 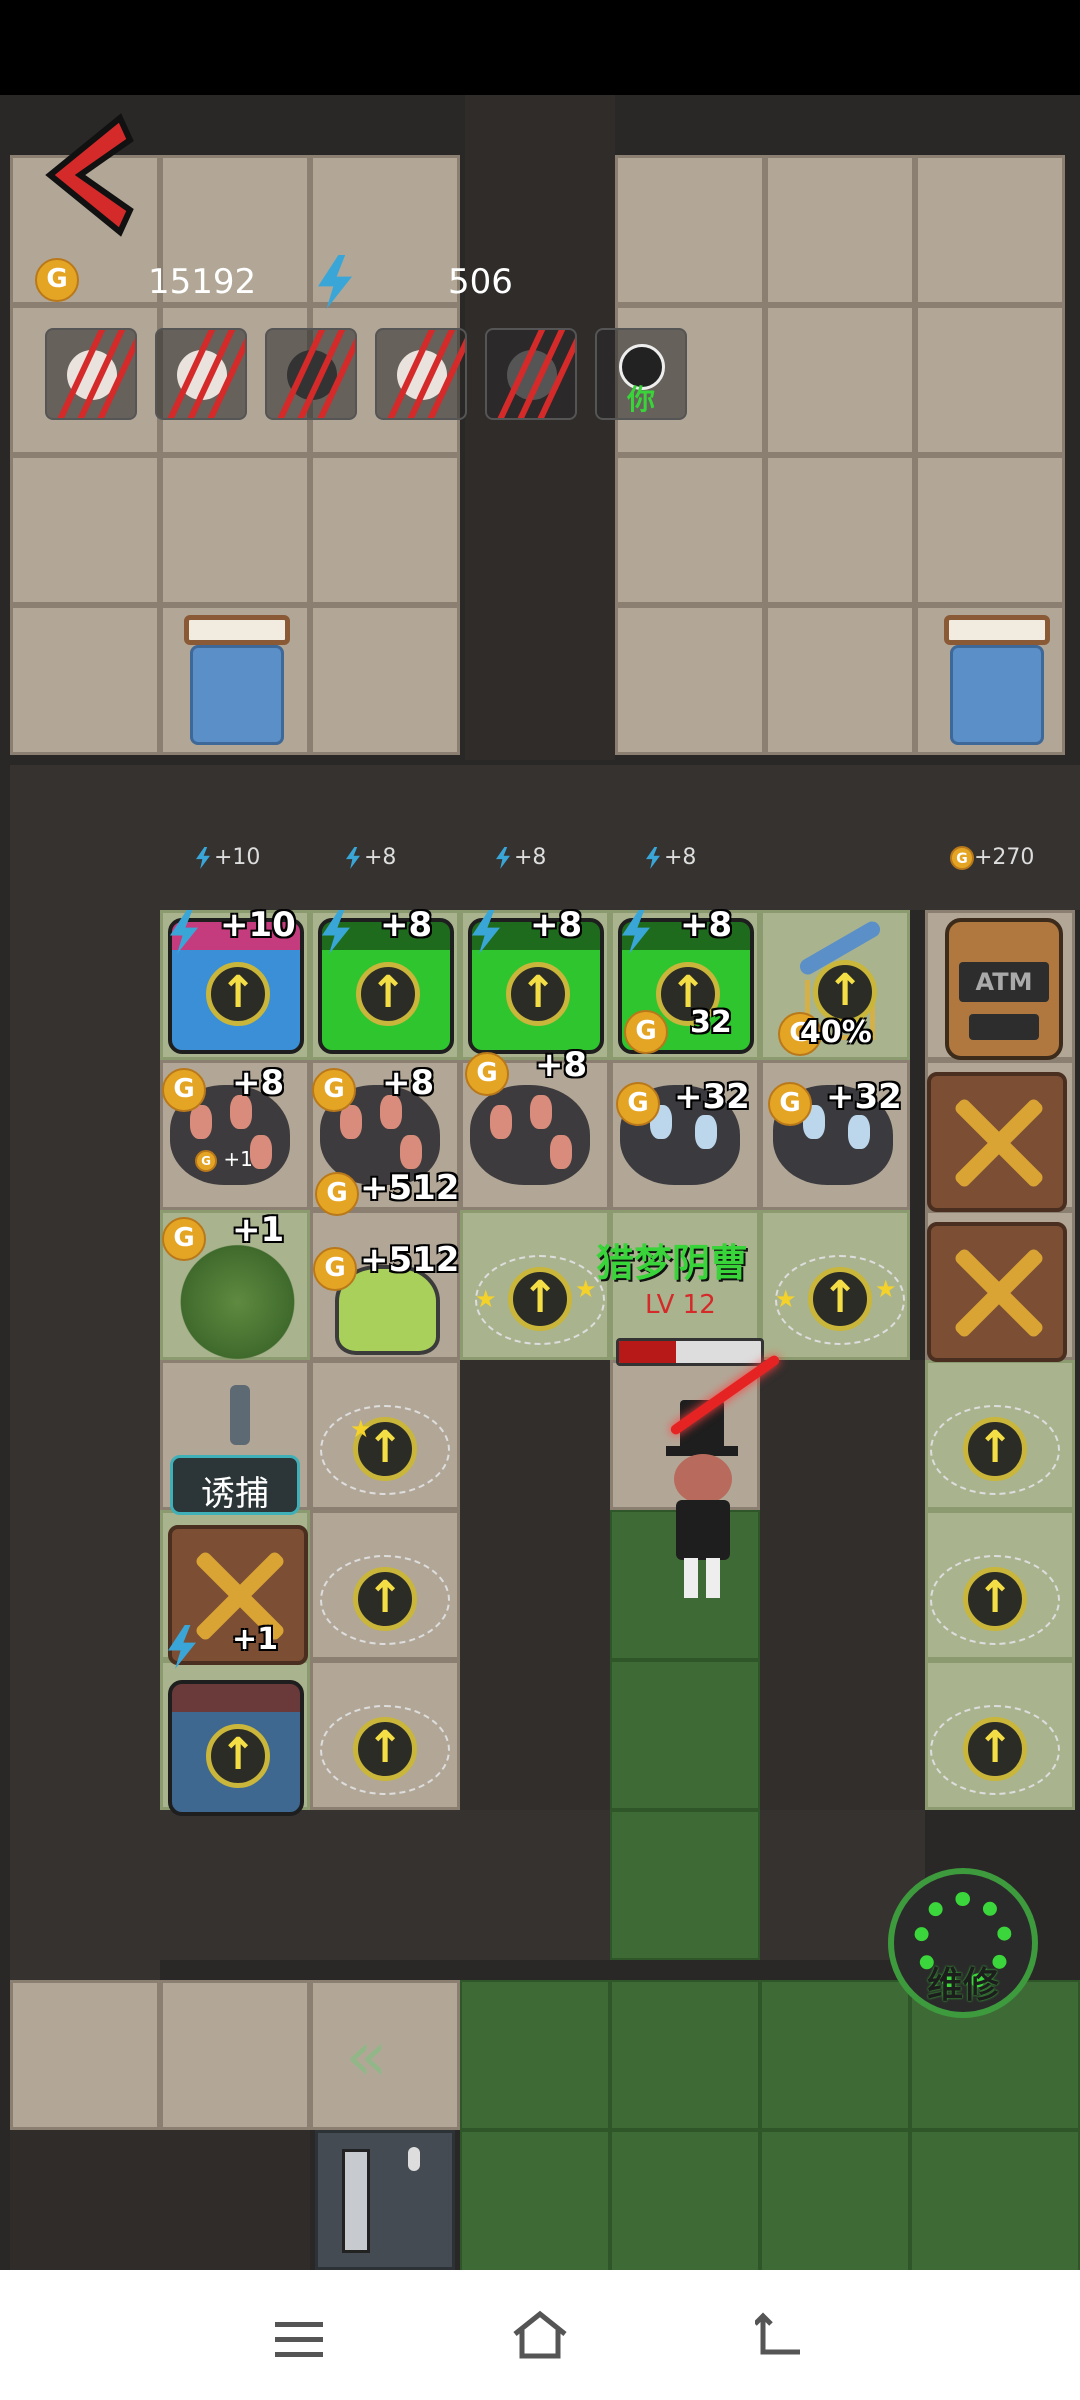 What do you see at coordinates (992, 857) in the screenshot?
I see `income-col-6: G +270` at bounding box center [992, 857].